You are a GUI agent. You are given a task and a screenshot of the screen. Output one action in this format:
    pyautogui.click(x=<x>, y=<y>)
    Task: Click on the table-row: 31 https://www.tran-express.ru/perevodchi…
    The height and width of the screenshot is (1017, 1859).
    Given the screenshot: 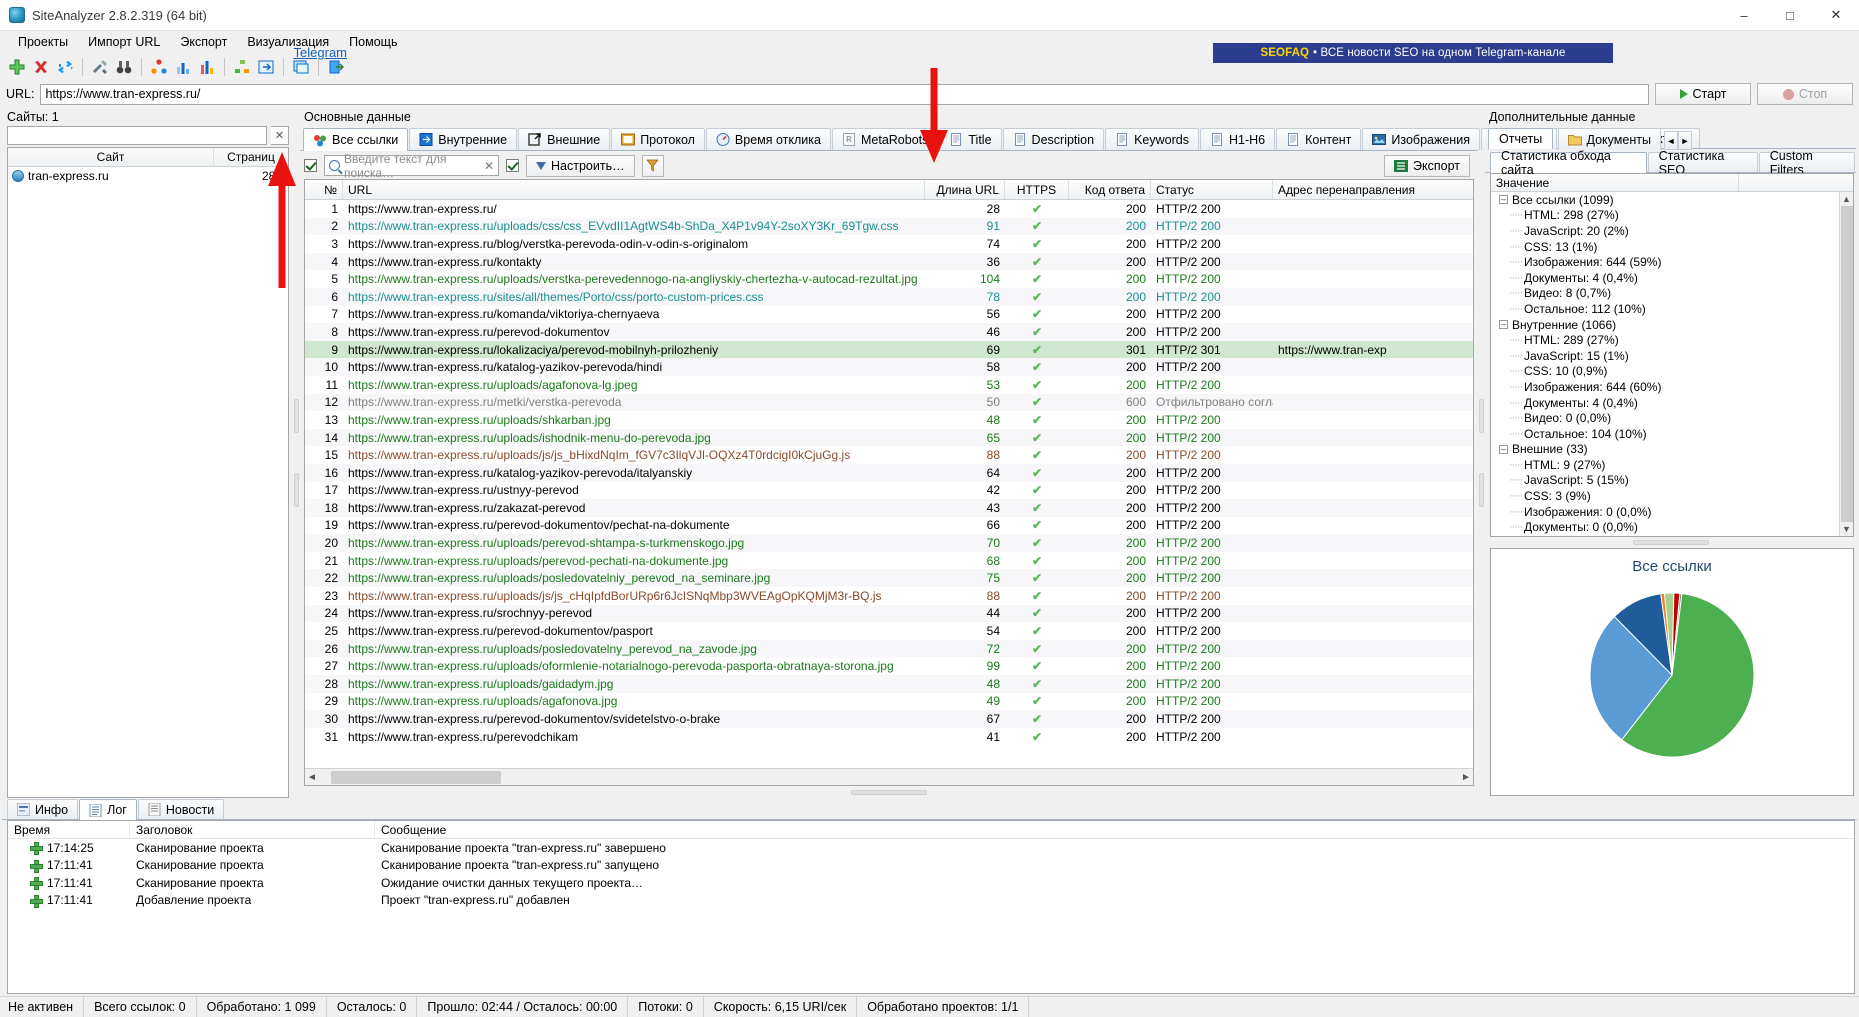 What is the action you would take?
    pyautogui.click(x=889, y=737)
    